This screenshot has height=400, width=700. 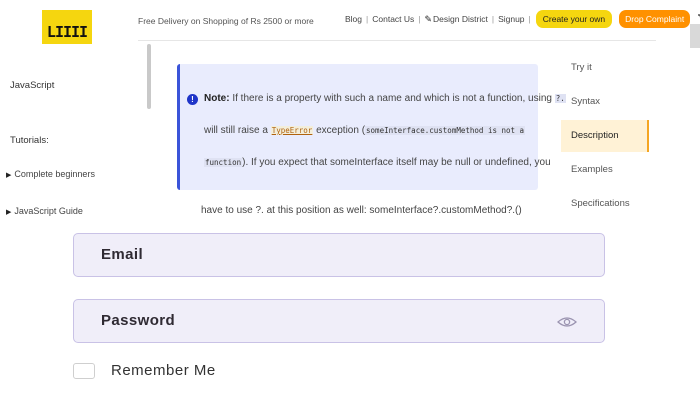 I want to click on sidebar-item-label: Complete beginners, so click(x=54, y=174).